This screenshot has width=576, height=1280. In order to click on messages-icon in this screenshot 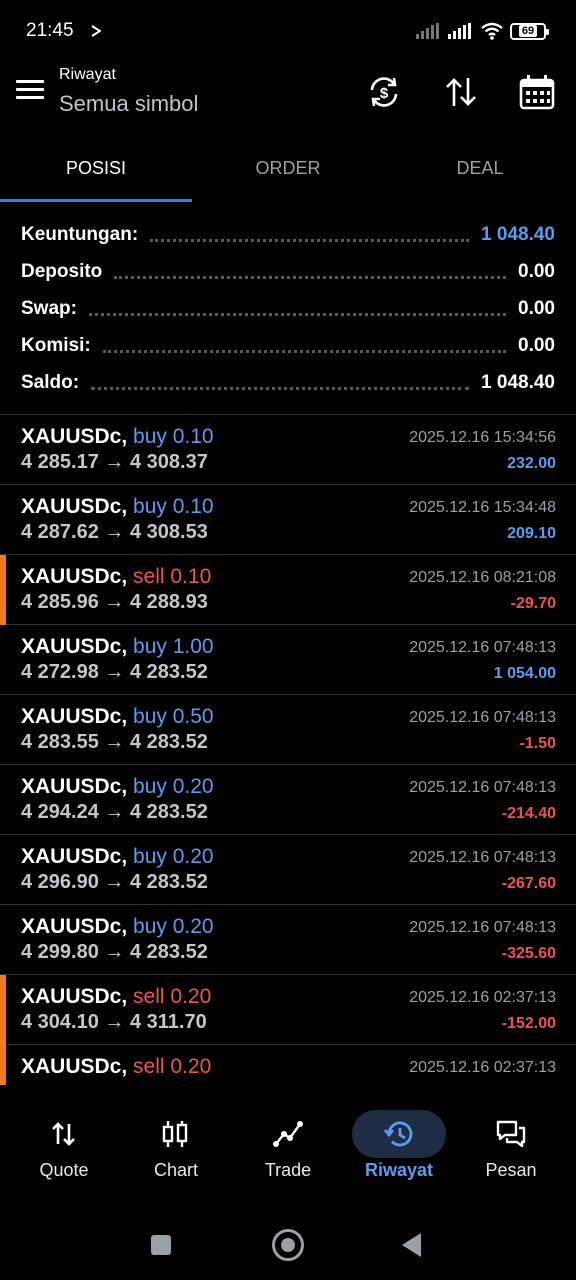, I will do `click(511, 1134)`.